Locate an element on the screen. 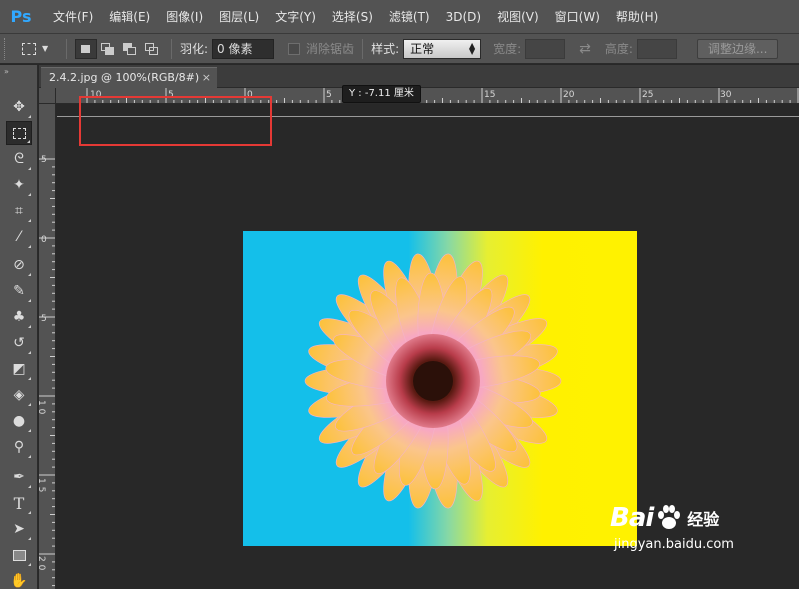 This screenshot has width=799, height=589. pen-icon: ✒ is located at coordinates (19, 477).